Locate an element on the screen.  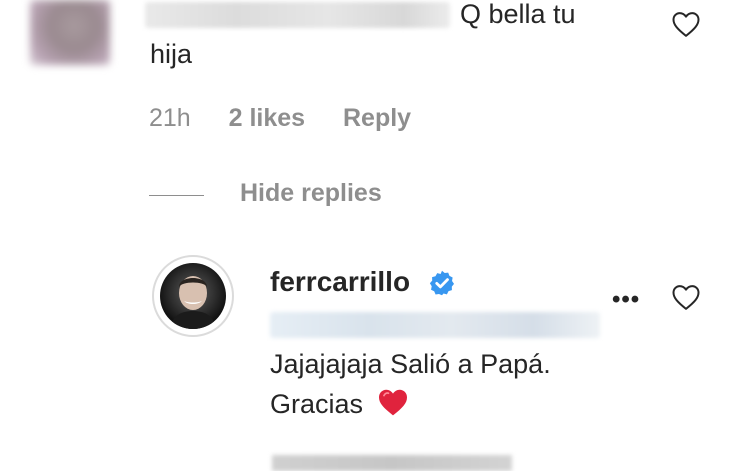
red-heart-emoji-icon is located at coordinates (393, 407).